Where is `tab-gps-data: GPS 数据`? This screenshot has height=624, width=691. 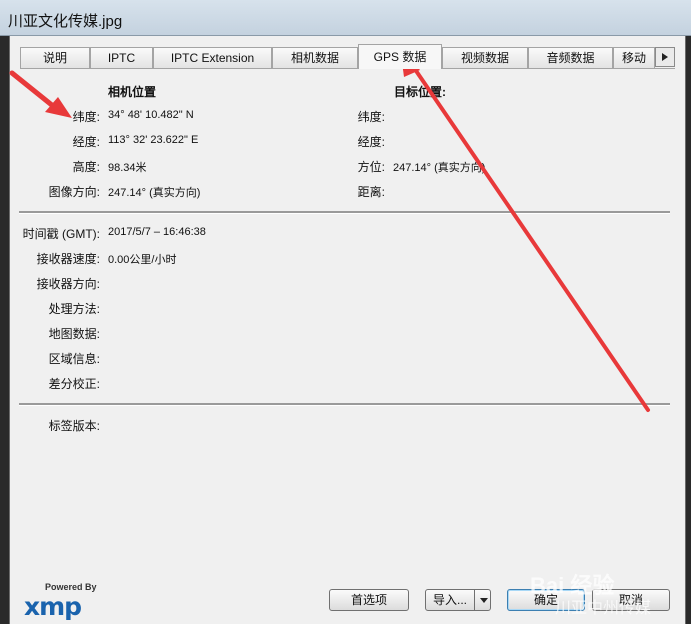 tab-gps-data: GPS 数据 is located at coordinates (400, 56).